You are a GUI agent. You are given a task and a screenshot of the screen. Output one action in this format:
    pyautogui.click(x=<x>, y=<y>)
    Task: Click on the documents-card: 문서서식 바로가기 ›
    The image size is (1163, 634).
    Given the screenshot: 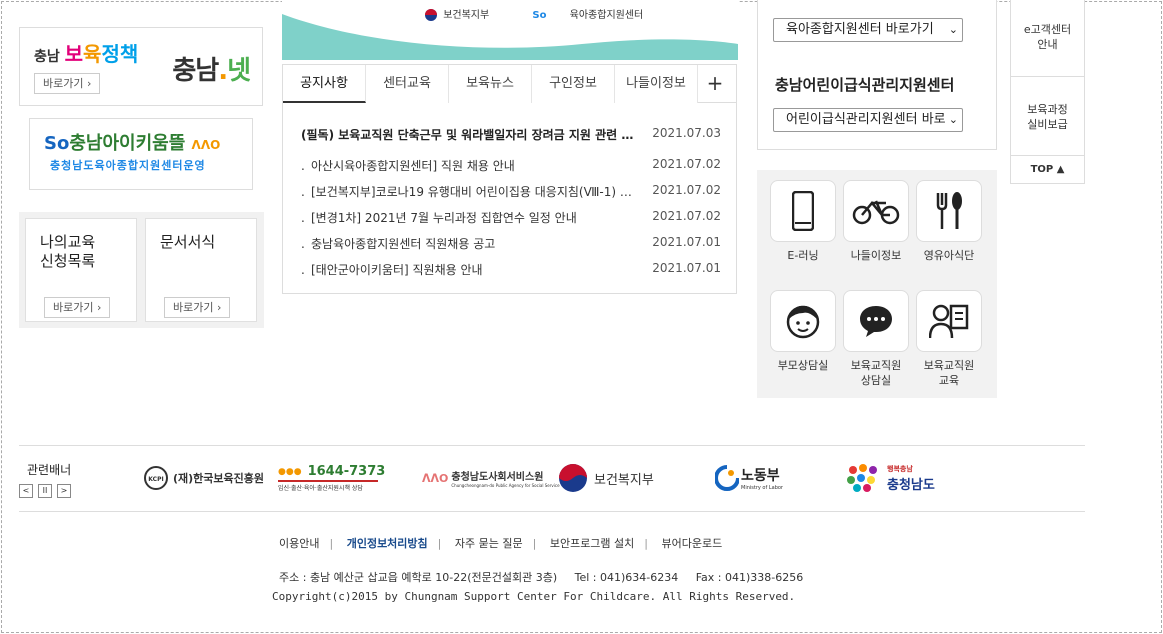 What is the action you would take?
    pyautogui.click(x=201, y=270)
    